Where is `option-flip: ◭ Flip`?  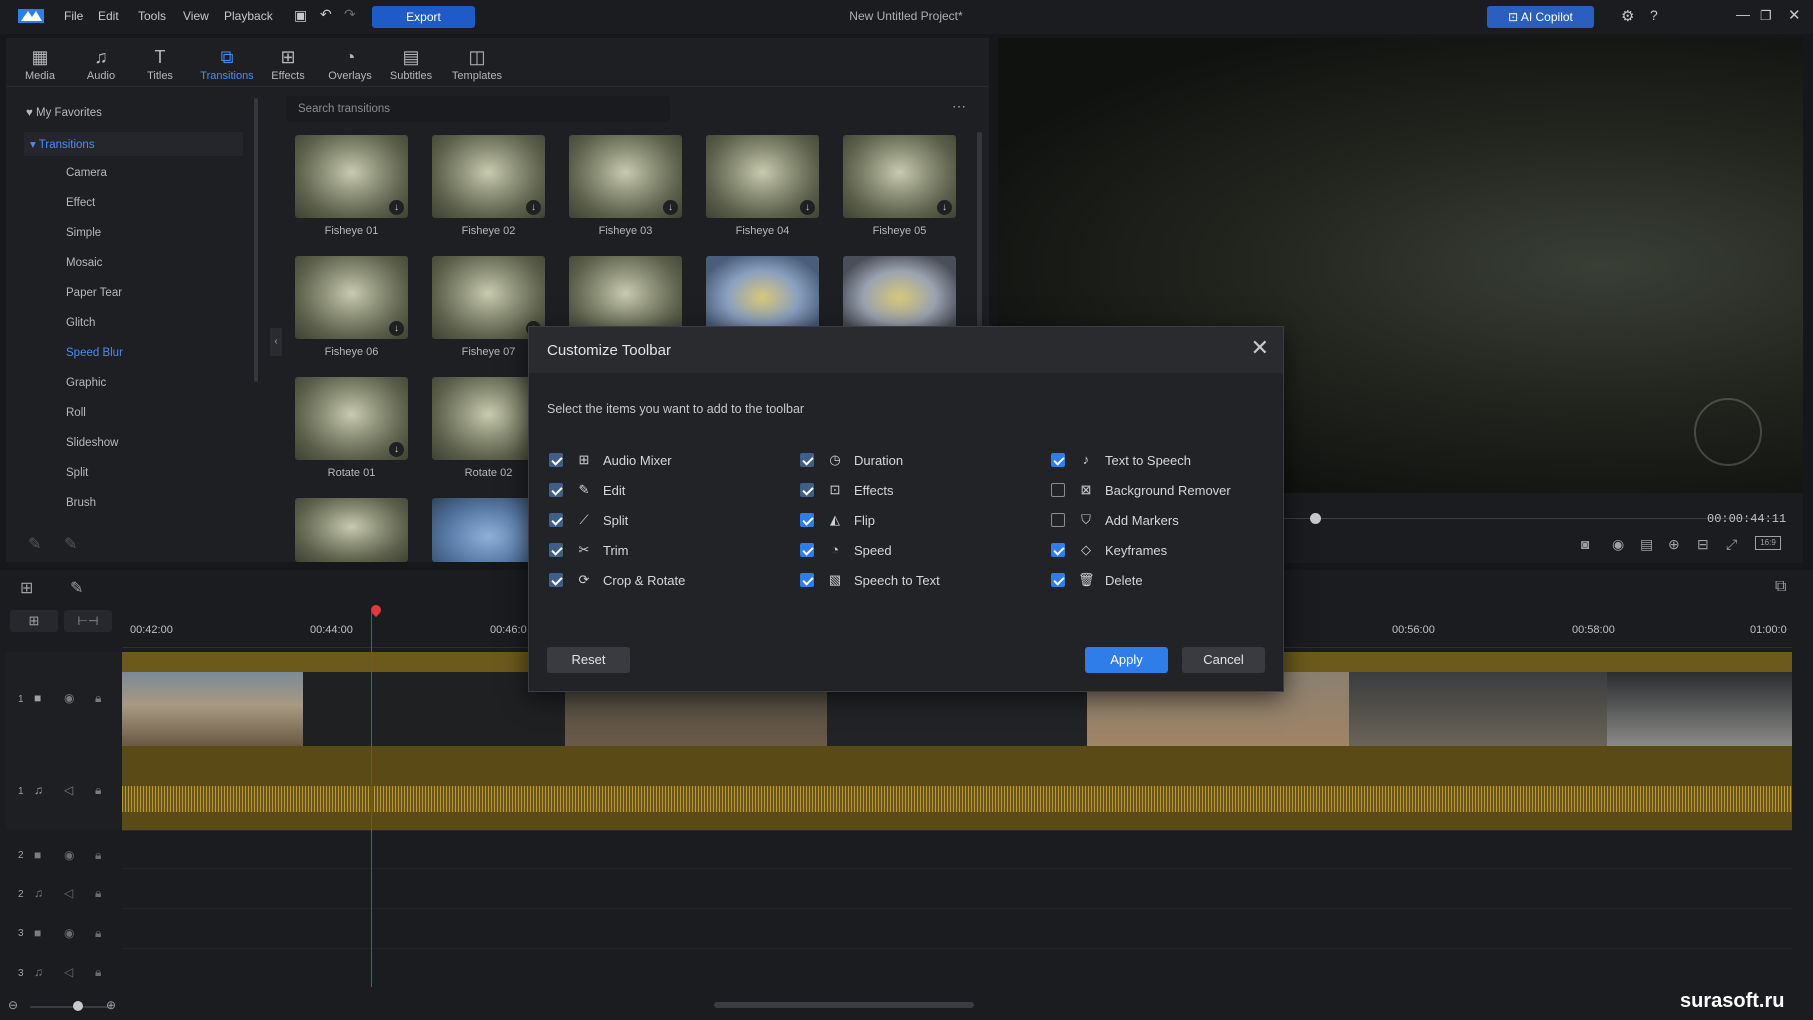
option-flip: ◭ Flip is located at coordinates (900, 521).